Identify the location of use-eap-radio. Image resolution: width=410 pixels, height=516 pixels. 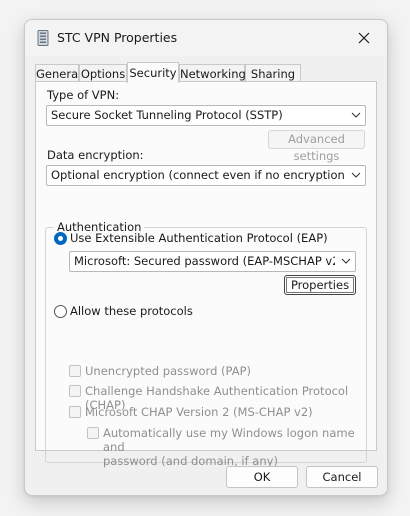
(60, 238).